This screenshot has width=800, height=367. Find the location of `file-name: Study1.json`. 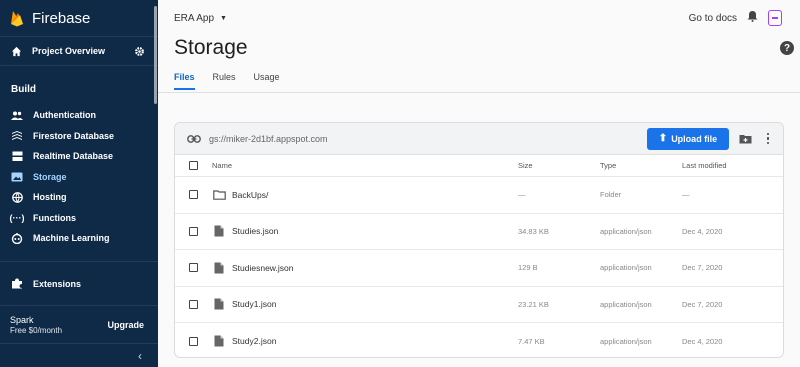

file-name: Study1.json is located at coordinates (254, 304).